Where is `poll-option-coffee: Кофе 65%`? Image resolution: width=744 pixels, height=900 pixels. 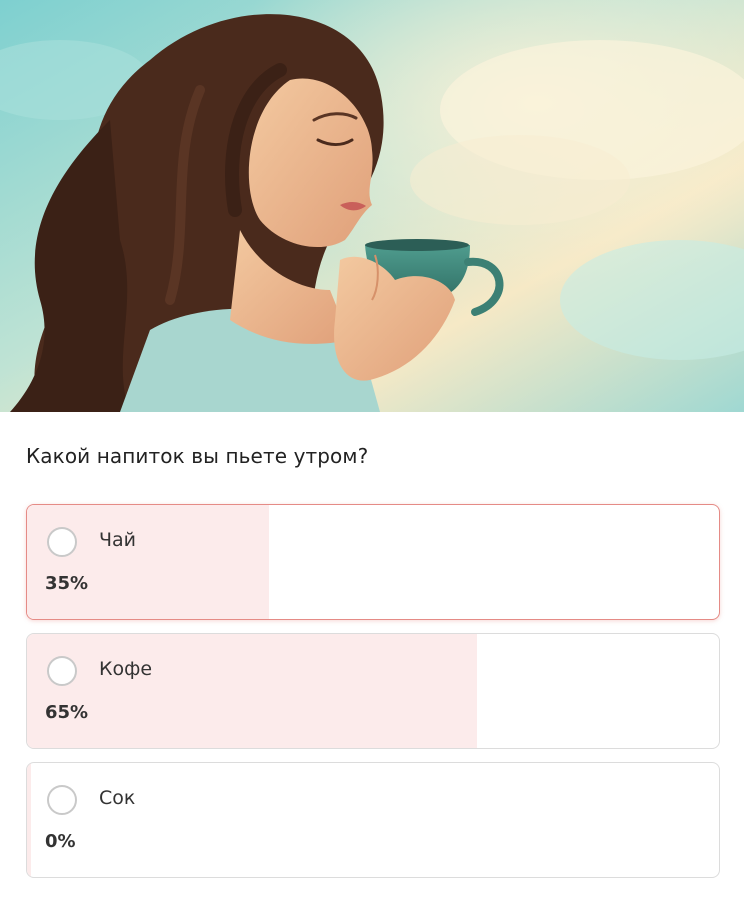 poll-option-coffee: Кофе 65% is located at coordinates (373, 691).